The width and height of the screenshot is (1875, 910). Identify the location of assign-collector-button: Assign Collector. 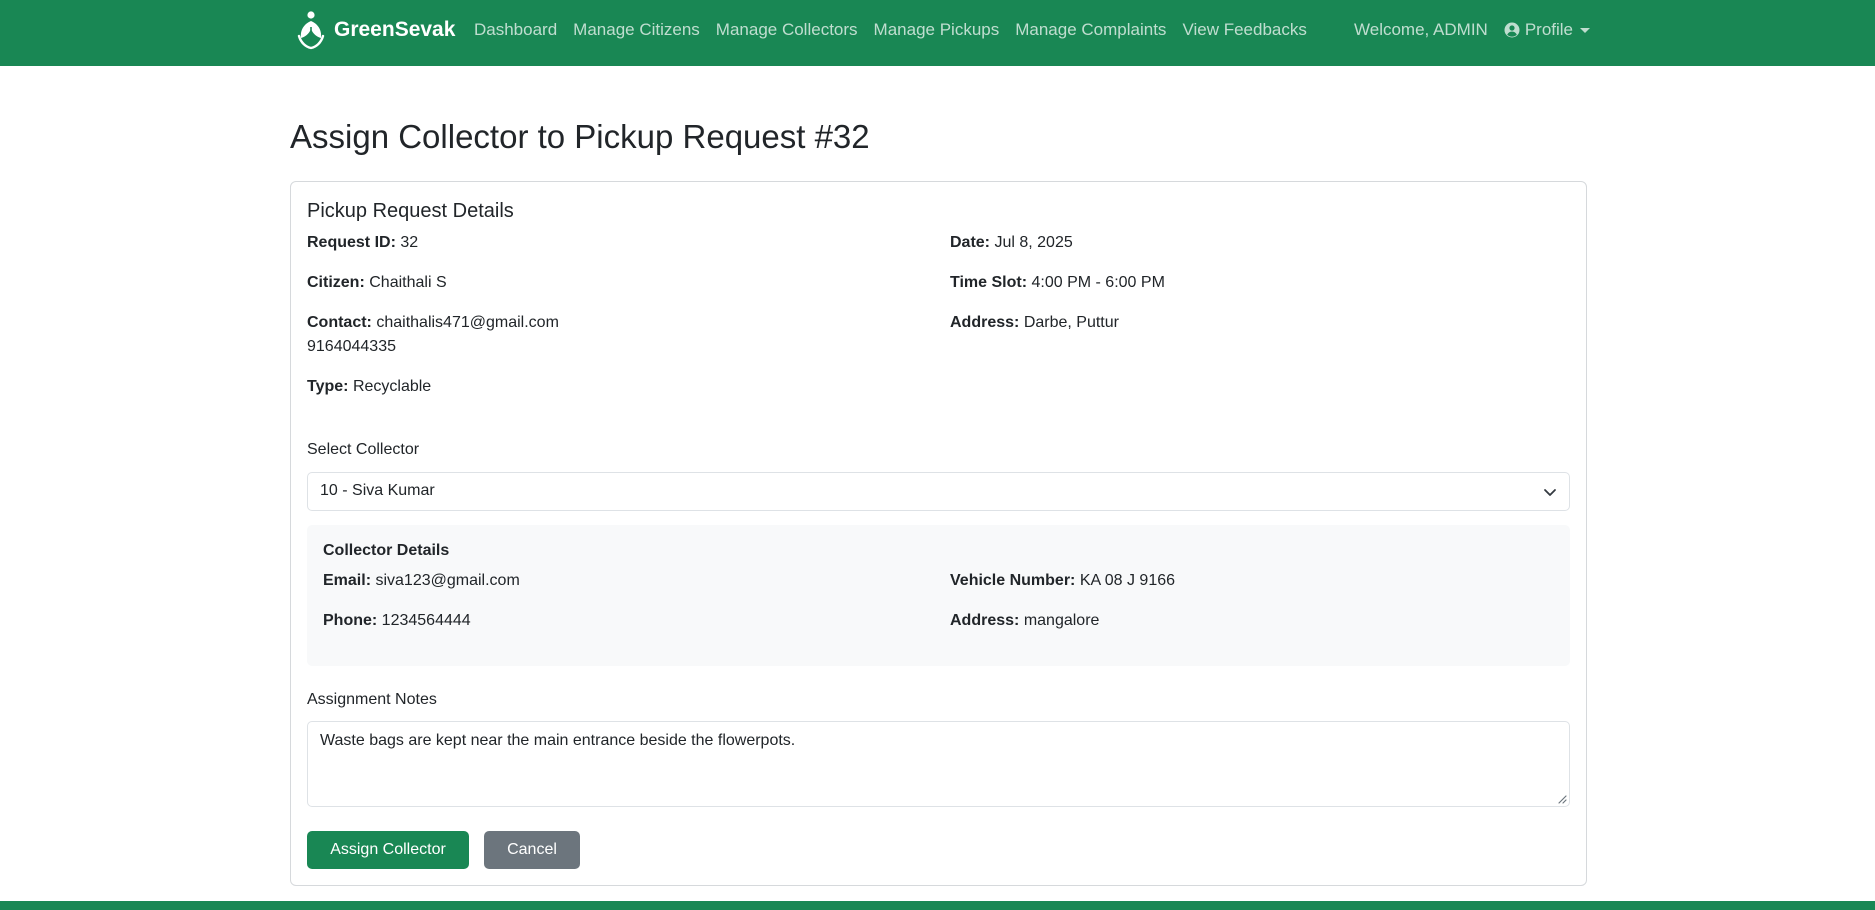
(388, 850).